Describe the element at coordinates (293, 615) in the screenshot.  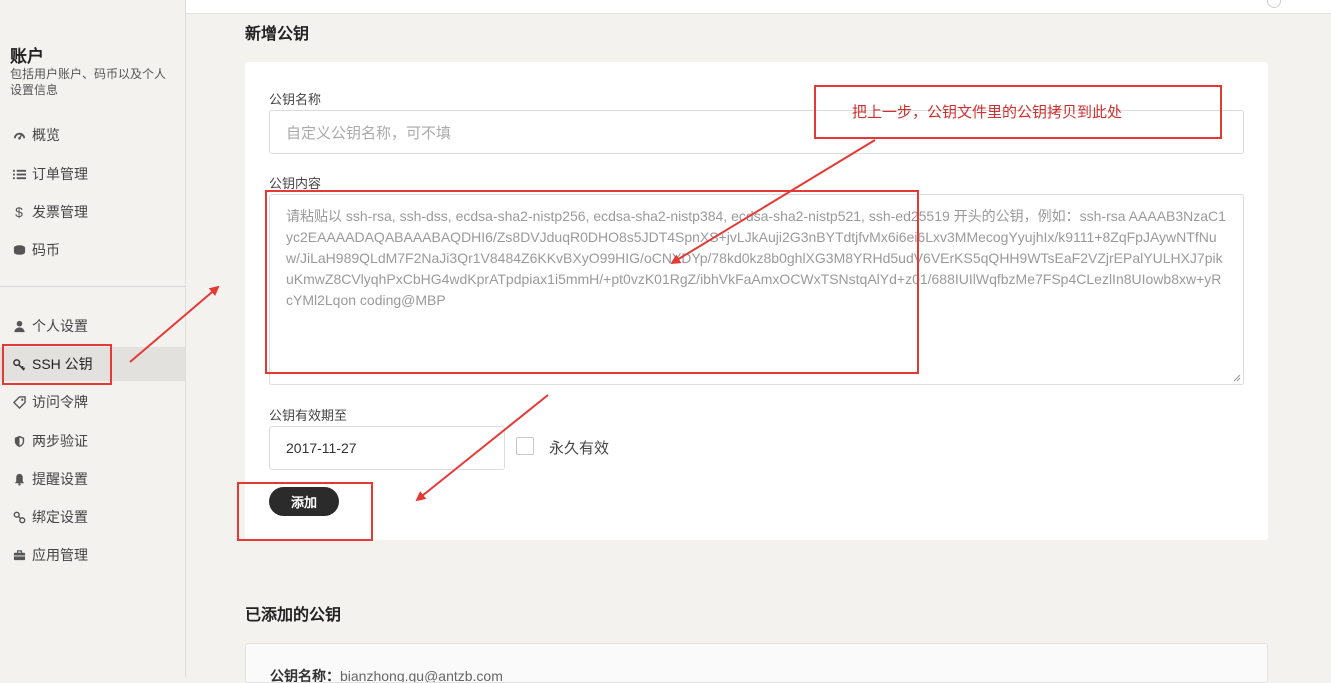
I see `added-keys-heading: 已添加的公钥` at that location.